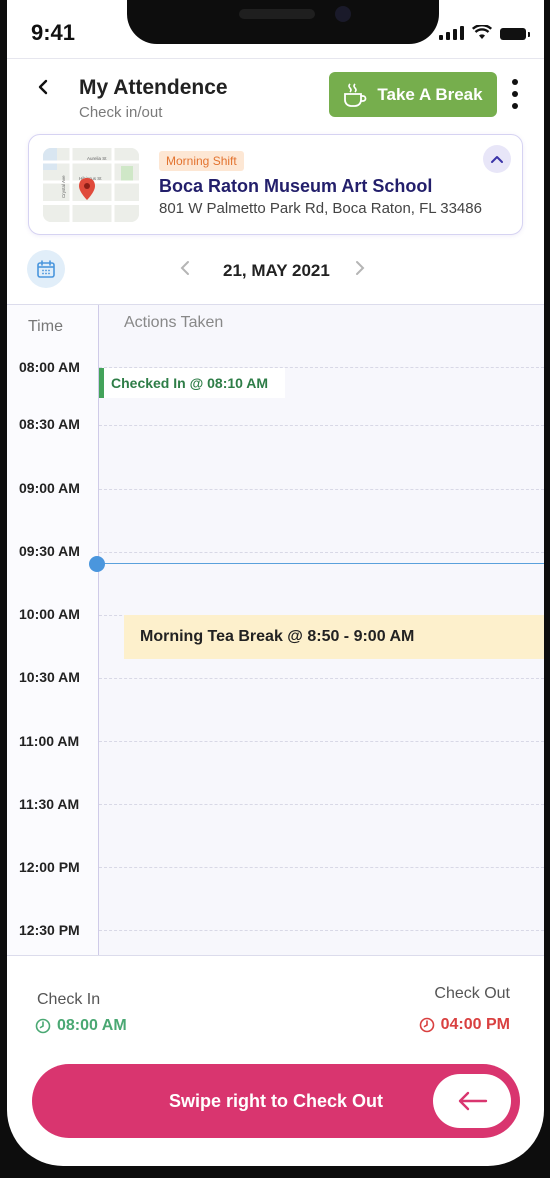  I want to click on actions-column-header: Actions Taken, so click(174, 322).